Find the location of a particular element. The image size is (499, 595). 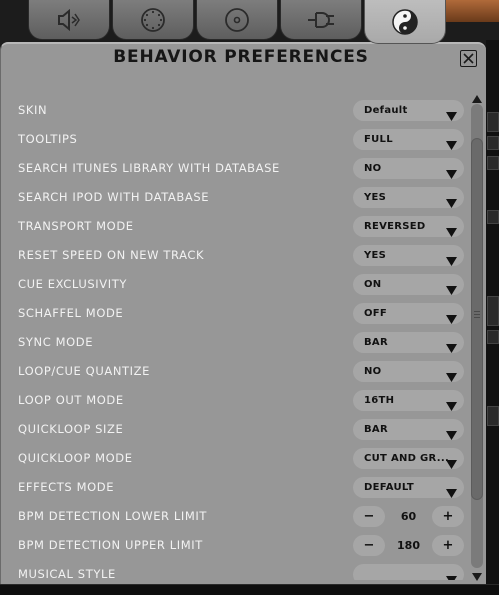

setting-row: CUE EXCLUSIVITY ON is located at coordinates (236, 284).